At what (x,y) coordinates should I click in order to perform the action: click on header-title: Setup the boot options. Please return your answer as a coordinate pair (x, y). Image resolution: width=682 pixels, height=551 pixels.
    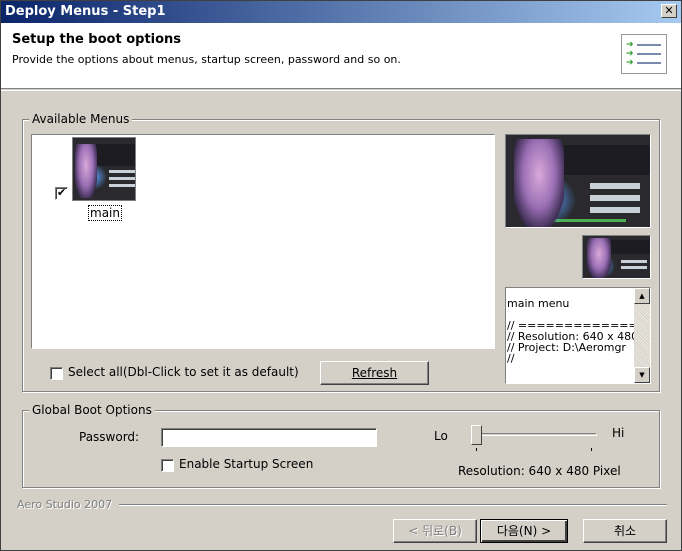
    Looking at the image, I should click on (97, 39).